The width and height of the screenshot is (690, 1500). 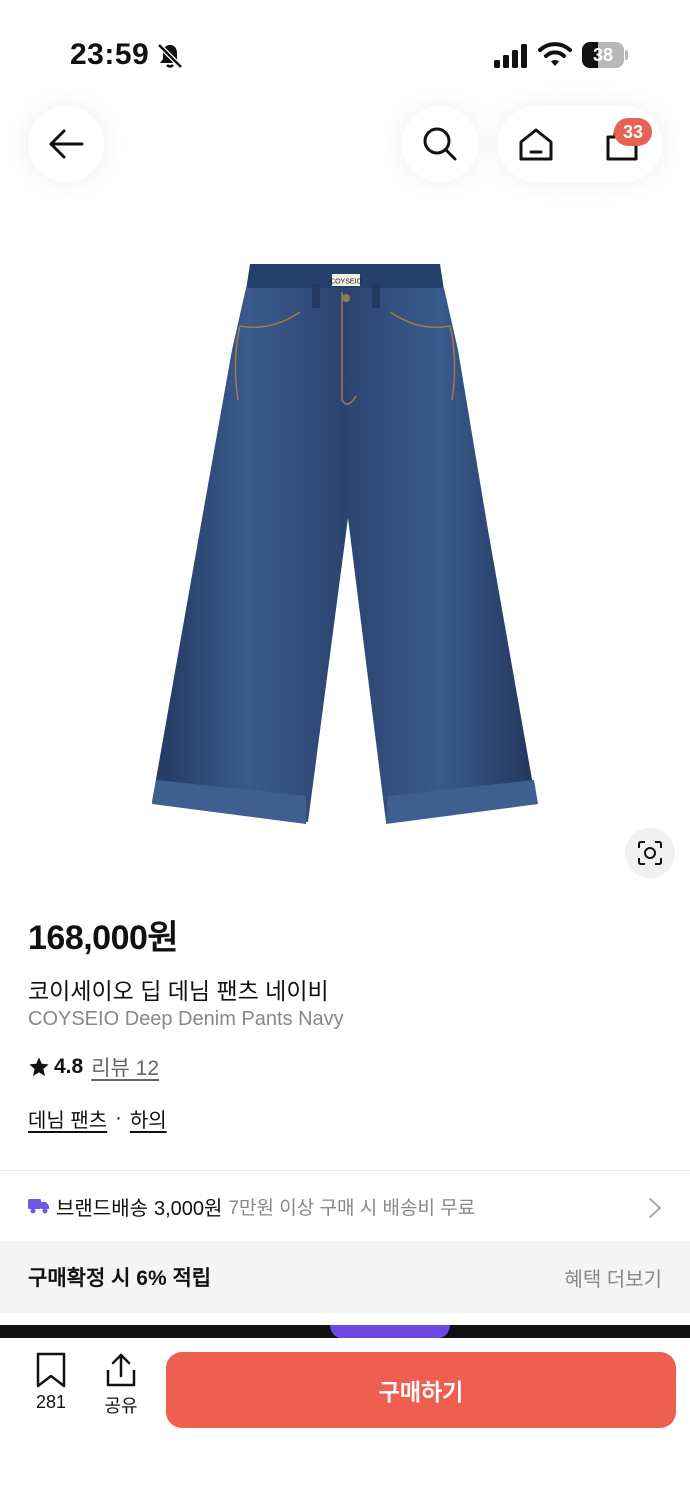 What do you see at coordinates (110, 54) in the screenshot?
I see `status-time: 23:59` at bounding box center [110, 54].